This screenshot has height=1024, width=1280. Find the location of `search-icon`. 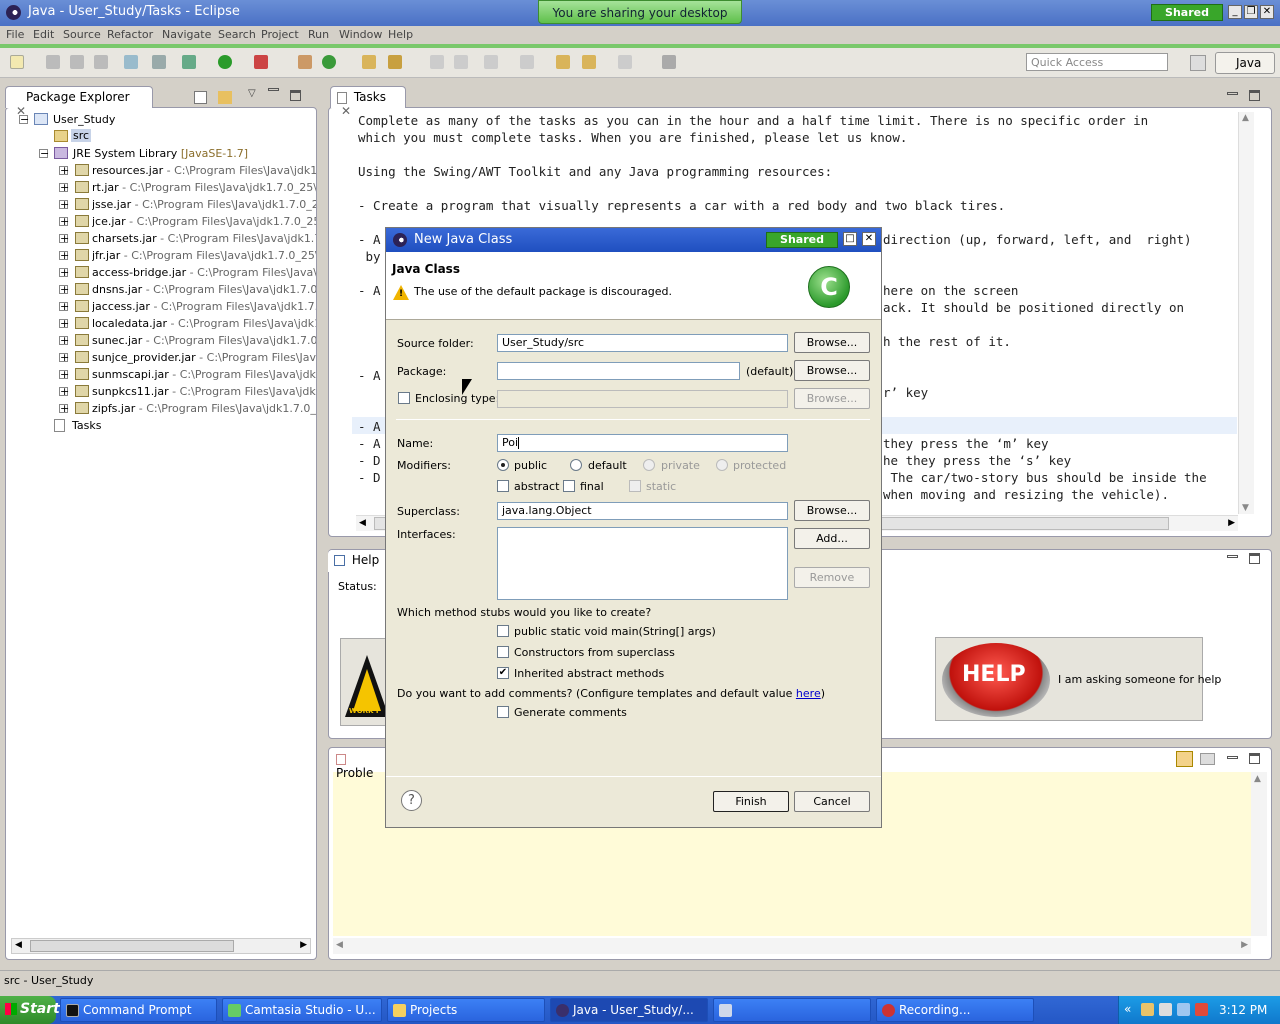

search-icon is located at coordinates (395, 62).